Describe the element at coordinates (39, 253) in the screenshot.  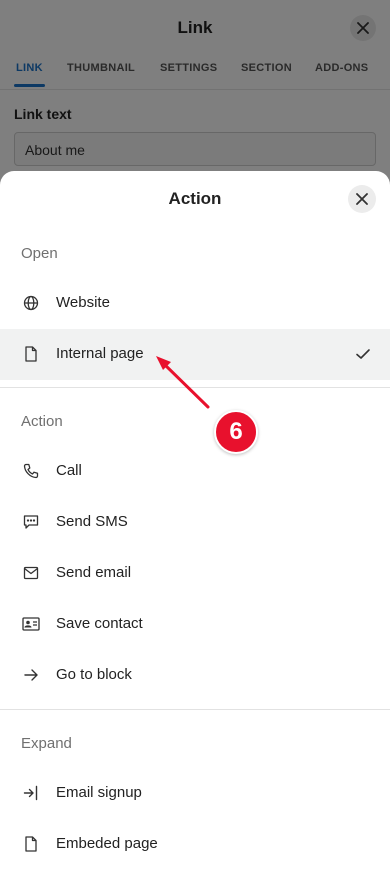
I see `section-label-open: Open` at that location.